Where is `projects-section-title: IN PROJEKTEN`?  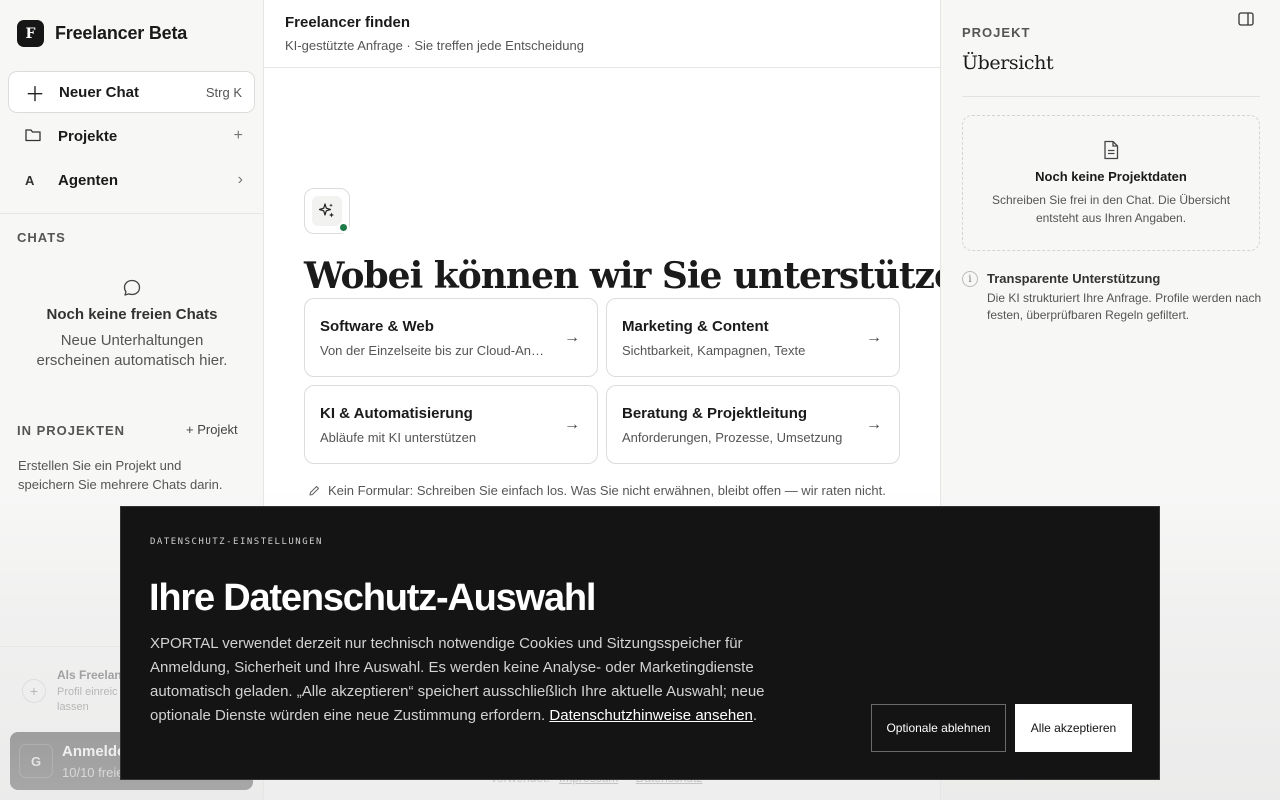
projects-section-title: IN PROJEKTEN is located at coordinates (71, 430).